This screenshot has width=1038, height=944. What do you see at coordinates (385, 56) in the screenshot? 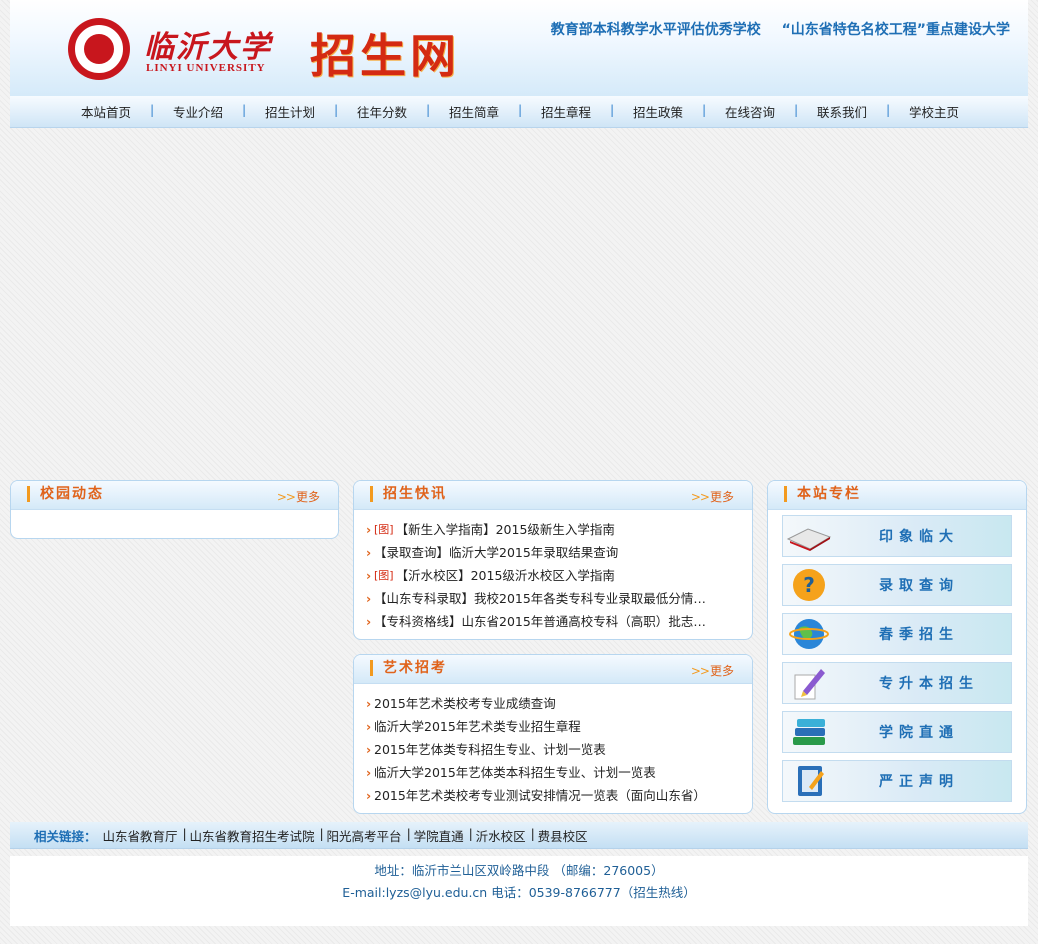
I see `site-name: 招生网` at bounding box center [385, 56].